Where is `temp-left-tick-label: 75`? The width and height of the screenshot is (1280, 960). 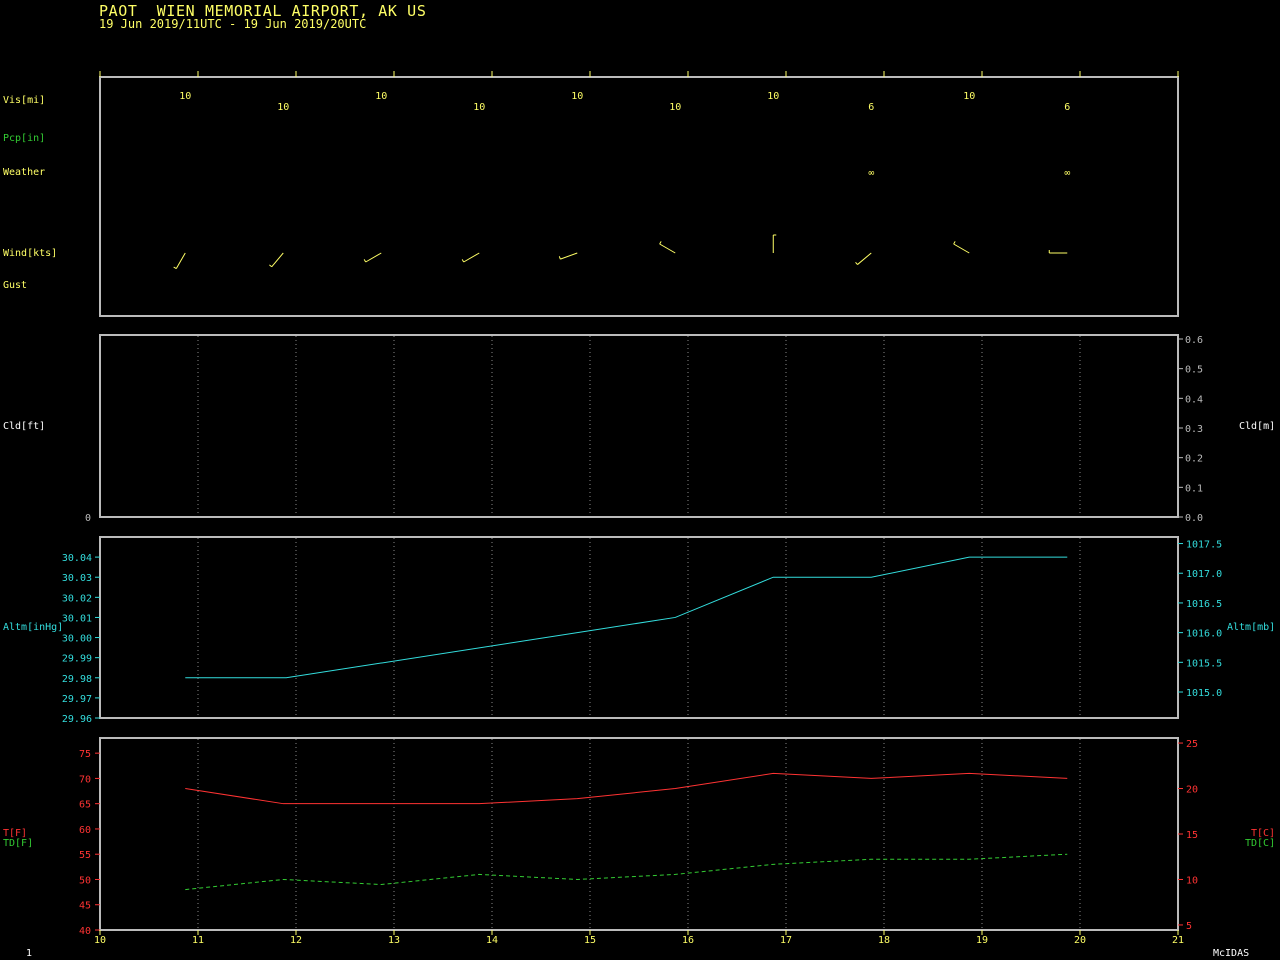
temp-left-tick-label: 75 is located at coordinates (85, 754).